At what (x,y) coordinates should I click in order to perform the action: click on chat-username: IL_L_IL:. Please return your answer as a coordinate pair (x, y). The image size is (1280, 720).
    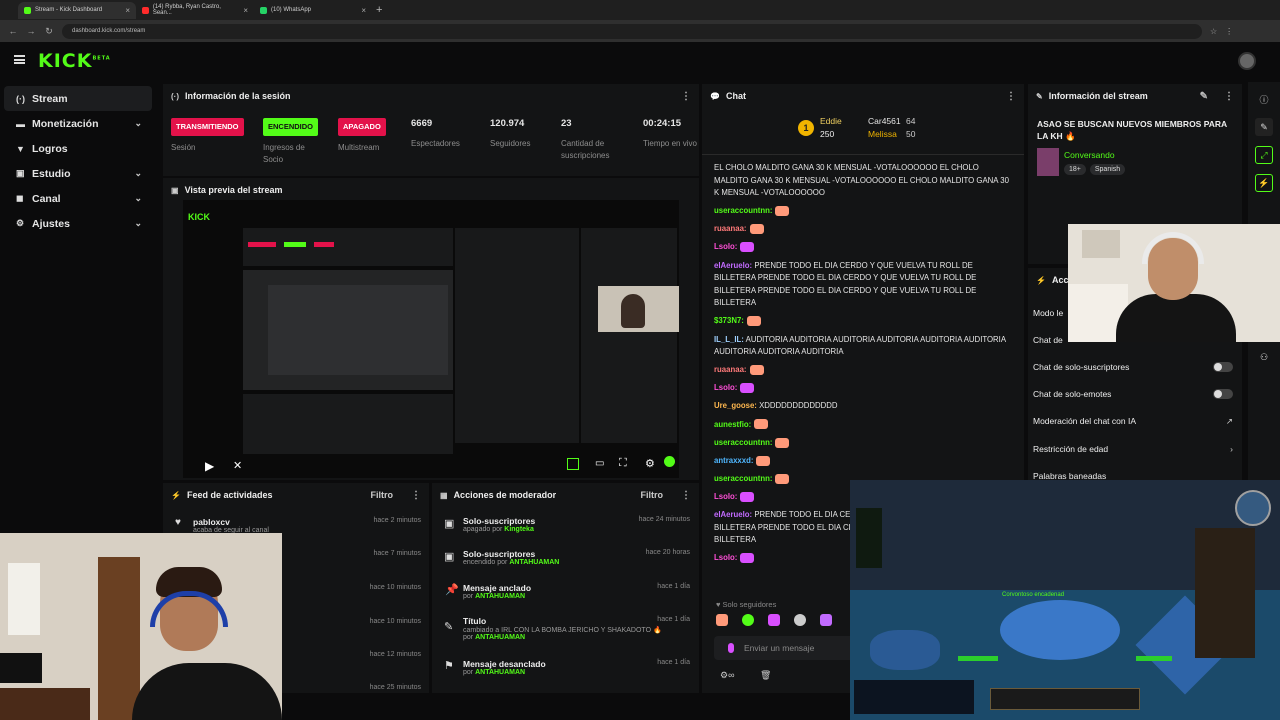
    Looking at the image, I should click on (729, 339).